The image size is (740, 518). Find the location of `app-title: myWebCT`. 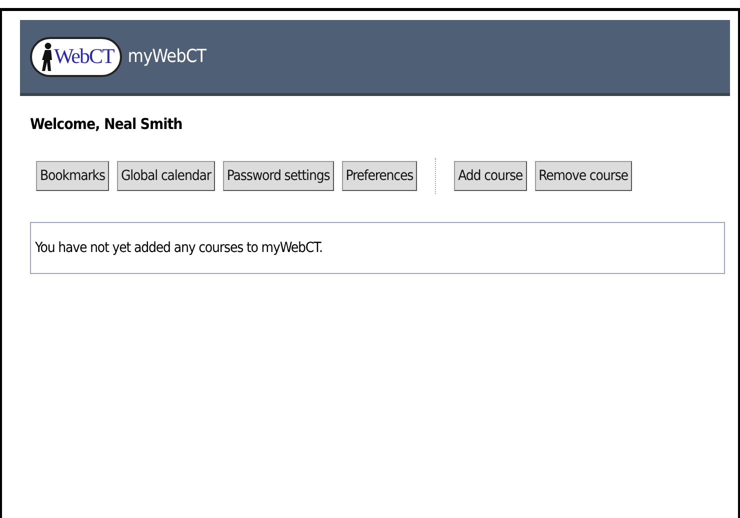

app-title: myWebCT is located at coordinates (167, 56).